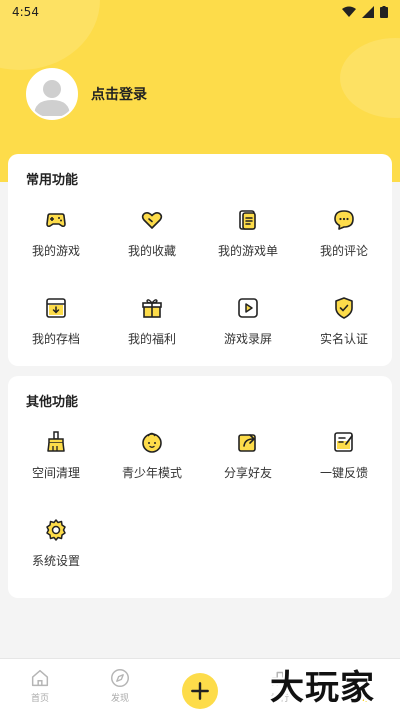 The height and width of the screenshot is (710, 400). What do you see at coordinates (55, 561) in the screenshot?
I see `menu-item-label: 系统设置` at bounding box center [55, 561].